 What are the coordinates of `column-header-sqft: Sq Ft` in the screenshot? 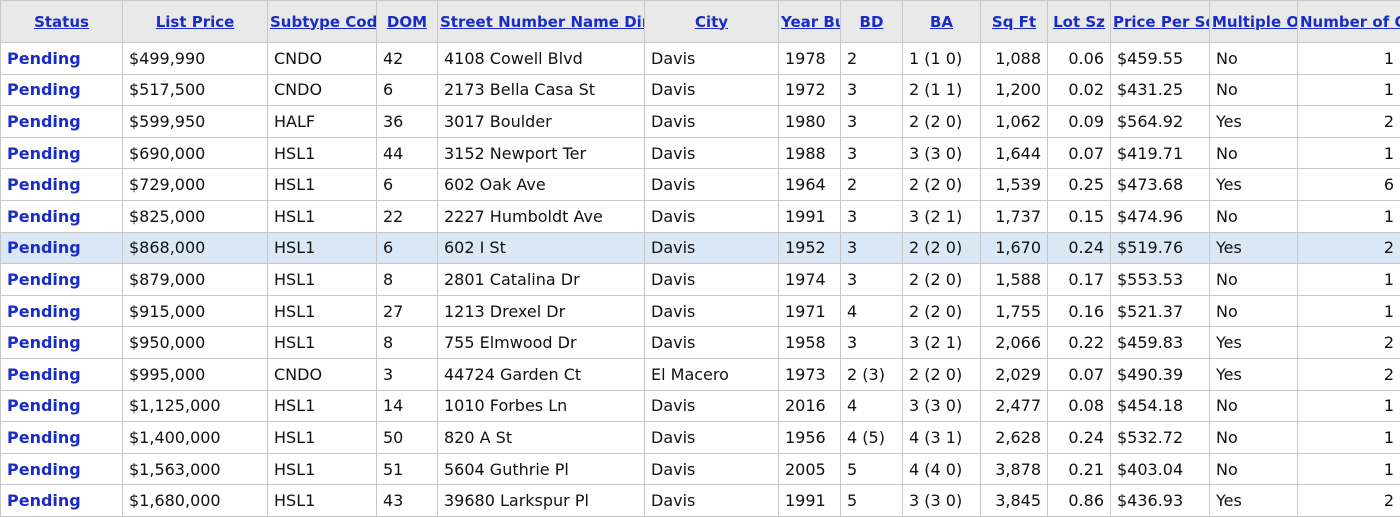 It's located at (1014, 21).